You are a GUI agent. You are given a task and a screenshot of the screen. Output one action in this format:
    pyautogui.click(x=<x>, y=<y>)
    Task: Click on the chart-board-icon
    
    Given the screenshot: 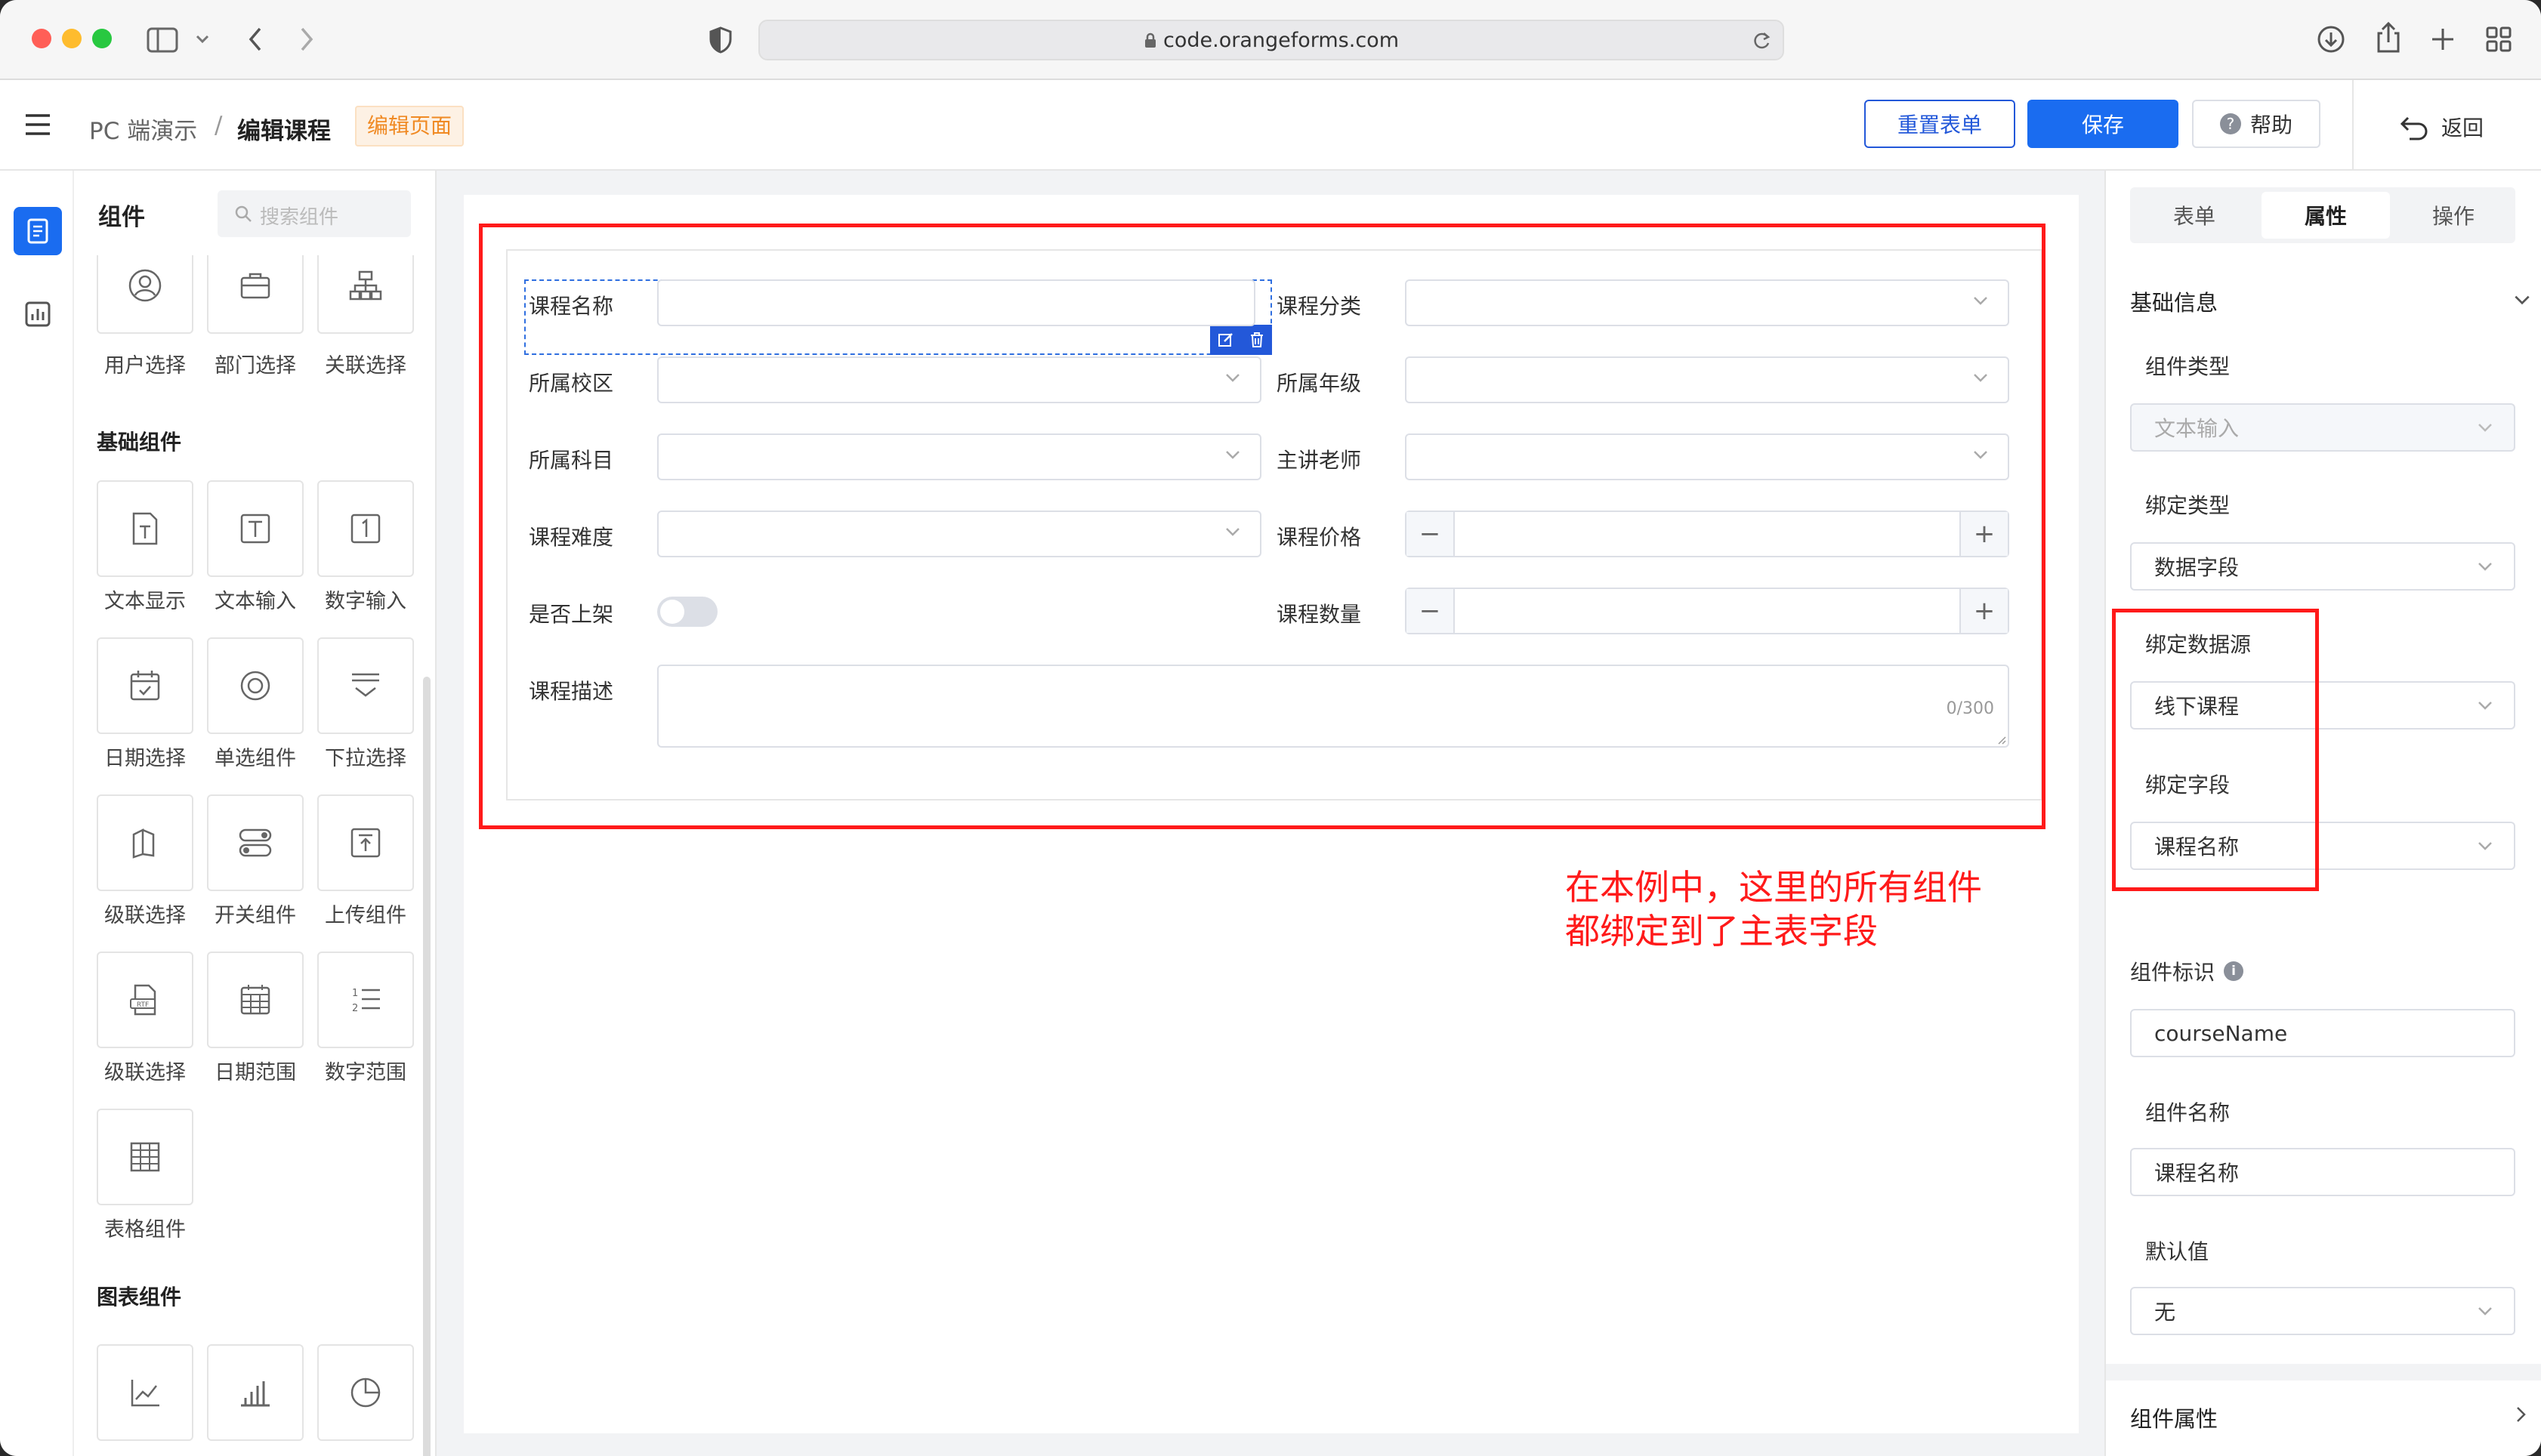 What is the action you would take?
    pyautogui.click(x=38, y=314)
    